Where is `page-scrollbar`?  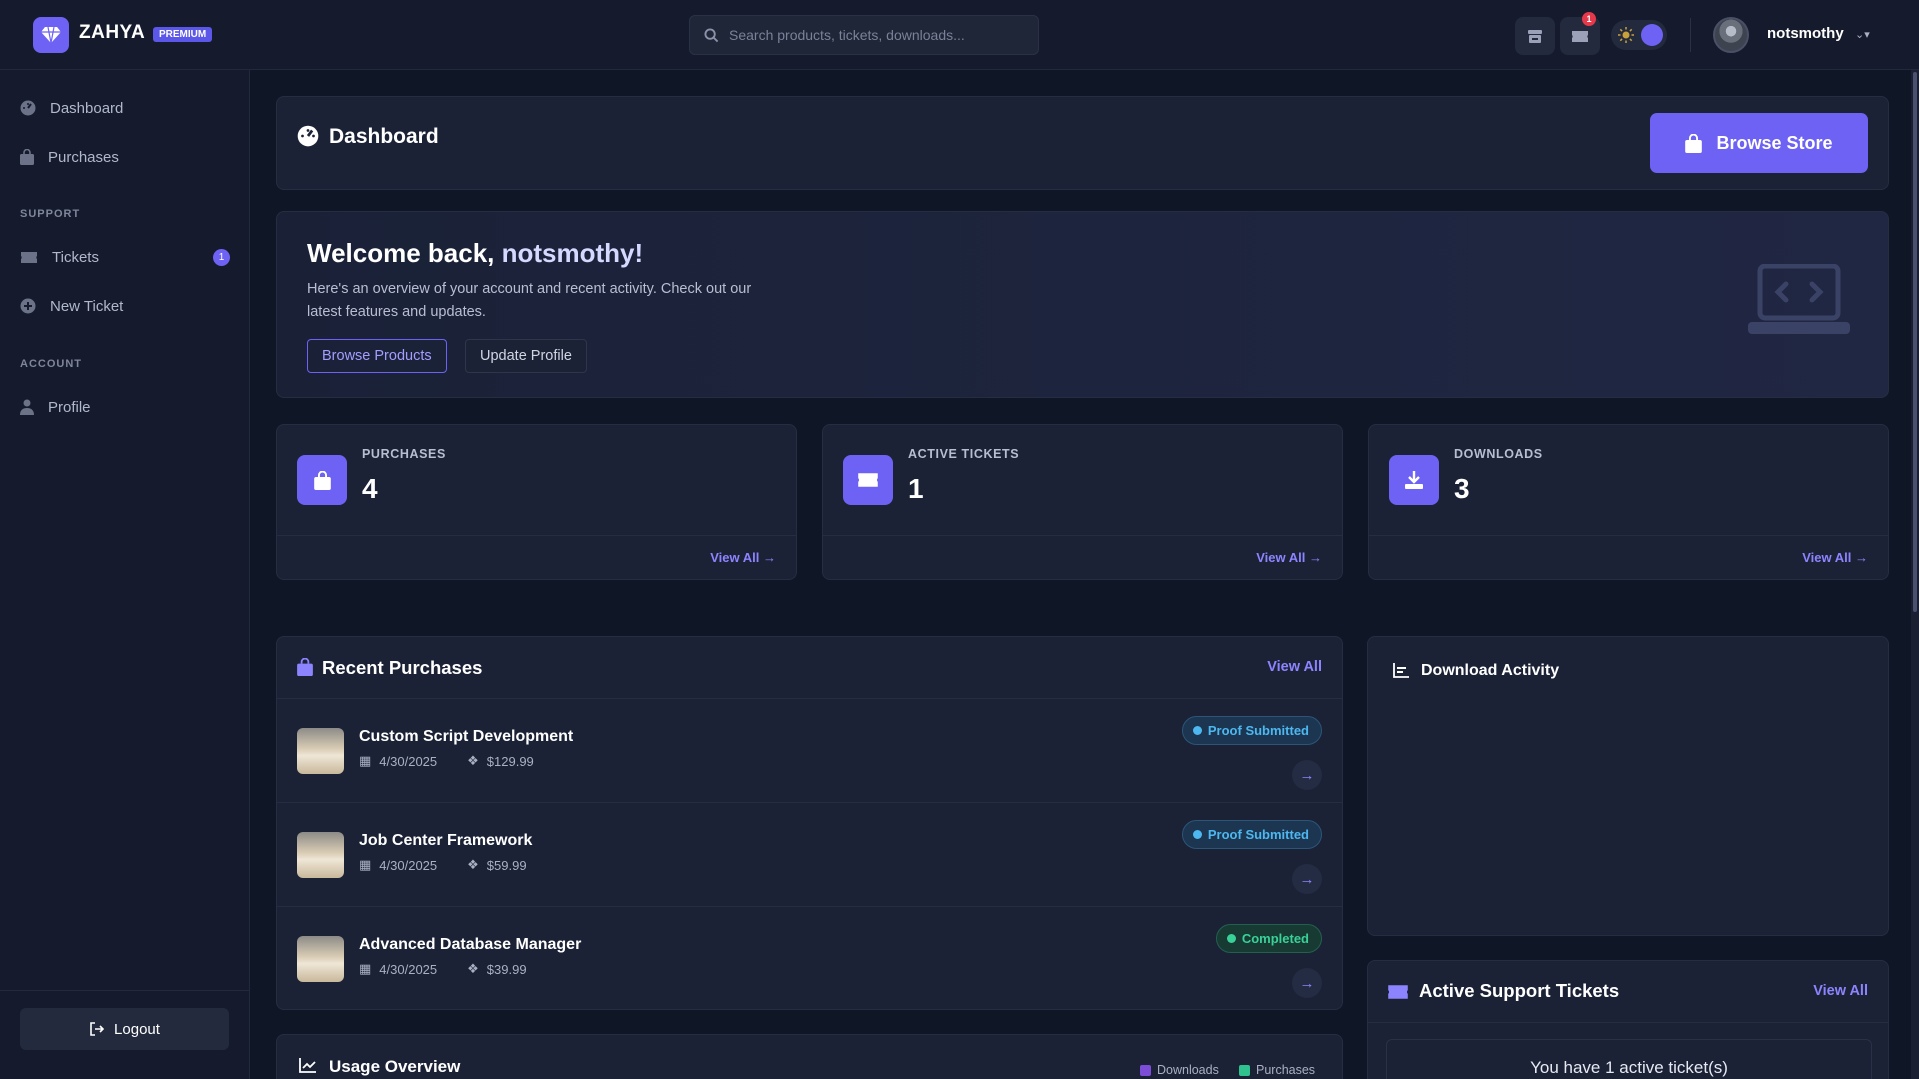 page-scrollbar is located at coordinates (1915, 574).